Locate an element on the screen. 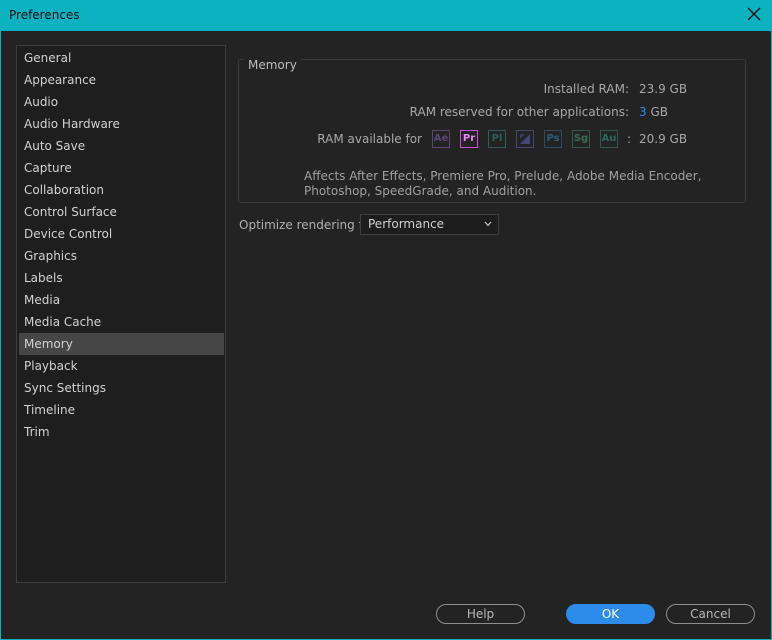  sidebar-item-timeline: Timeline is located at coordinates (121, 410).